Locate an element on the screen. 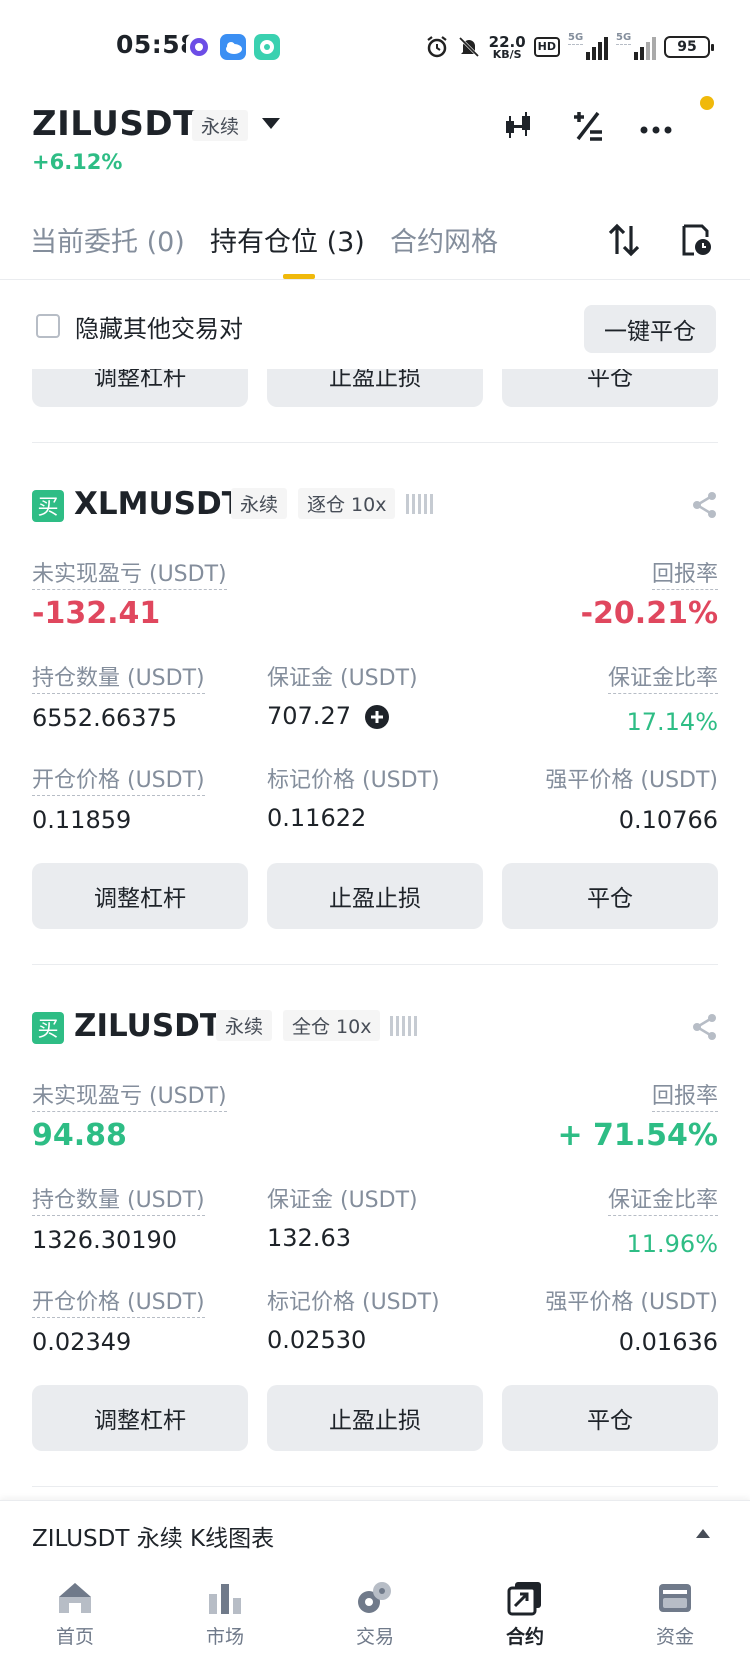 Image resolution: width=750 pixels, height=1666 pixels. hide-other-pairs-checkbox is located at coordinates (48, 326).